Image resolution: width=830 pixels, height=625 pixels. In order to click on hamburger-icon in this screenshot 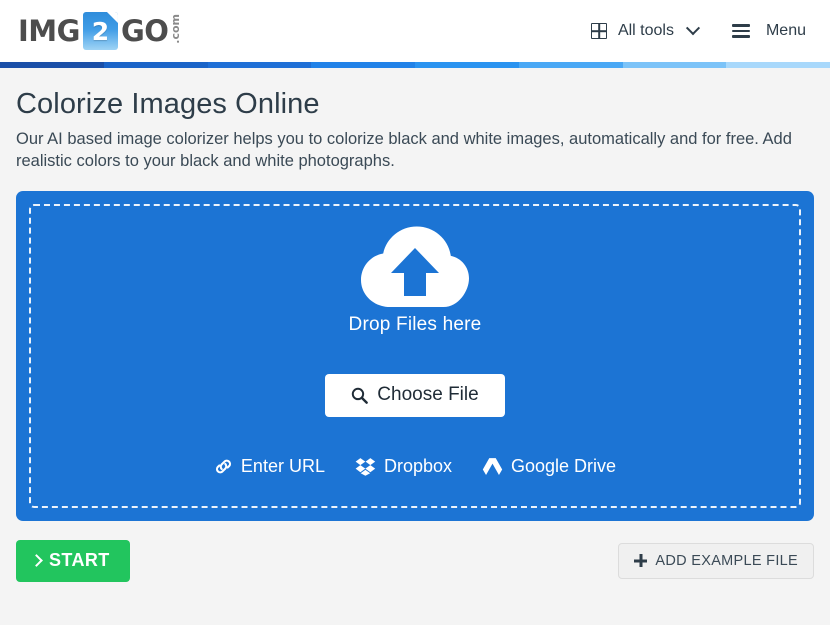, I will do `click(740, 31)`.